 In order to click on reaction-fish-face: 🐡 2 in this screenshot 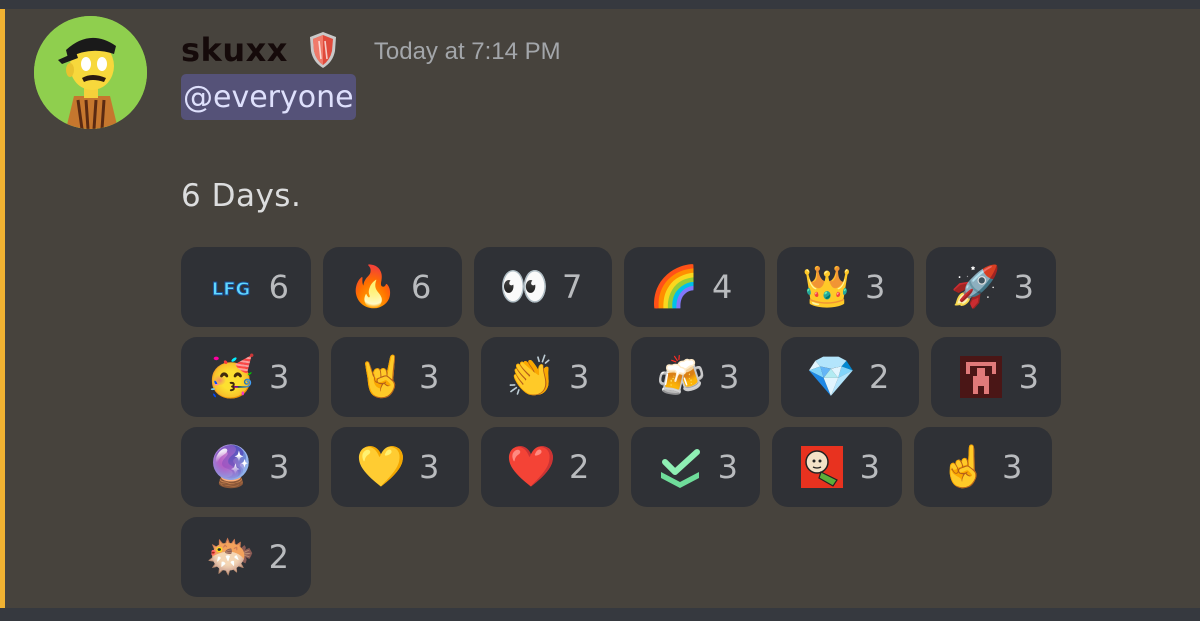, I will do `click(246, 557)`.